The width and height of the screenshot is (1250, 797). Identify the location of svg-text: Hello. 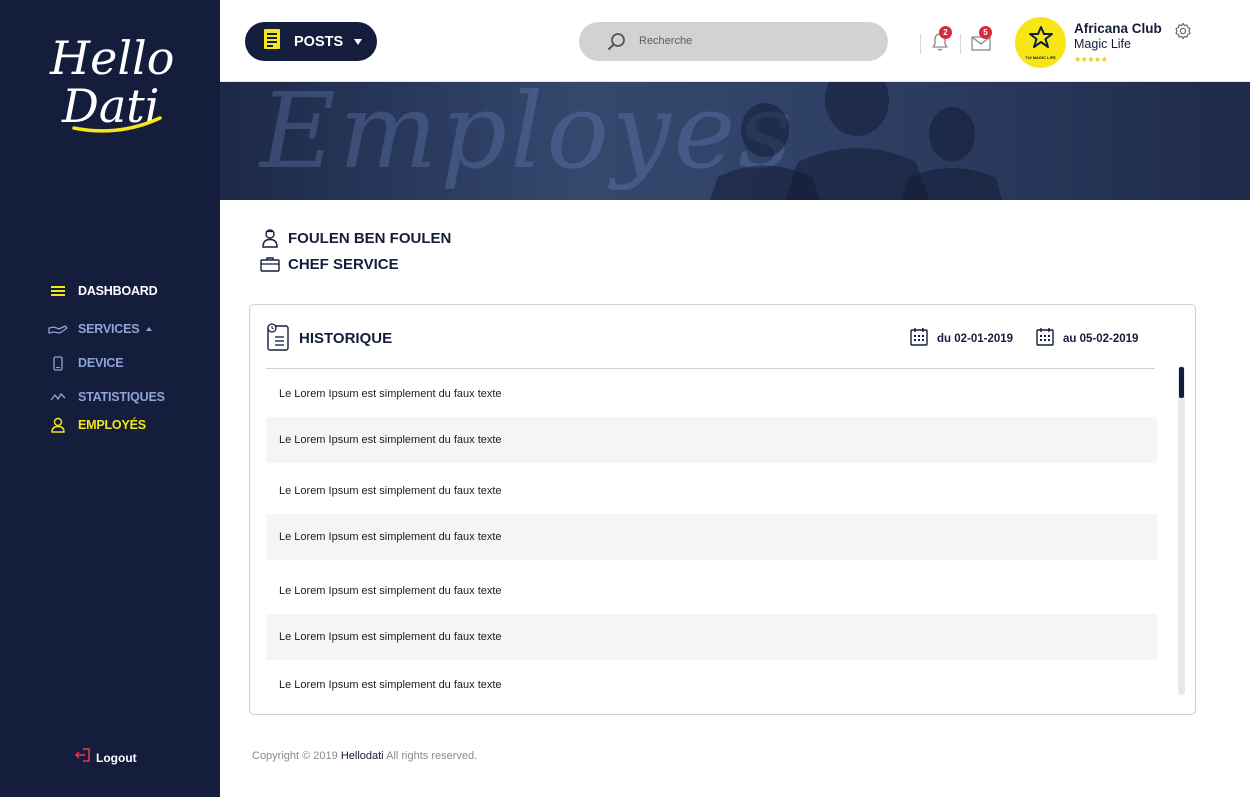
(111, 58).